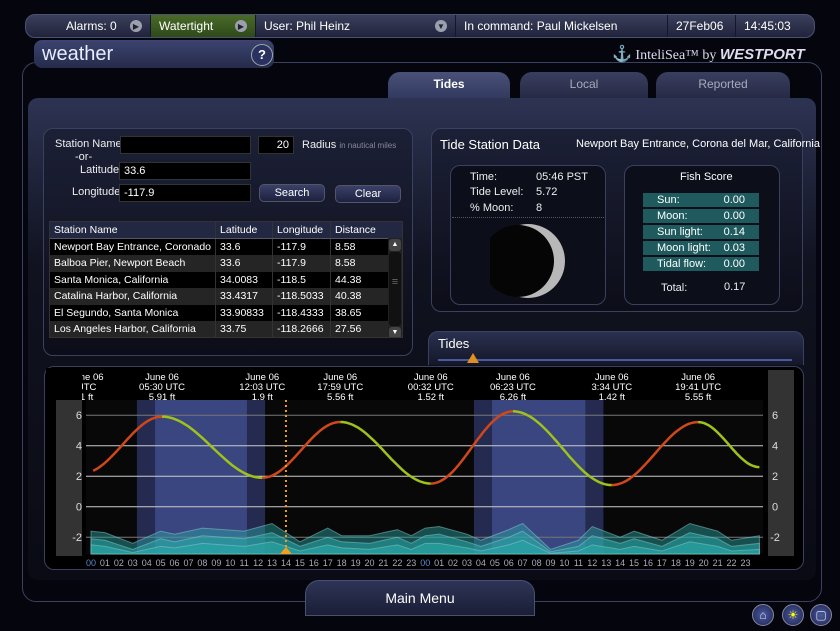  What do you see at coordinates (360, 312) in the screenshot?
I see `distance-cell: 38.65` at bounding box center [360, 312].